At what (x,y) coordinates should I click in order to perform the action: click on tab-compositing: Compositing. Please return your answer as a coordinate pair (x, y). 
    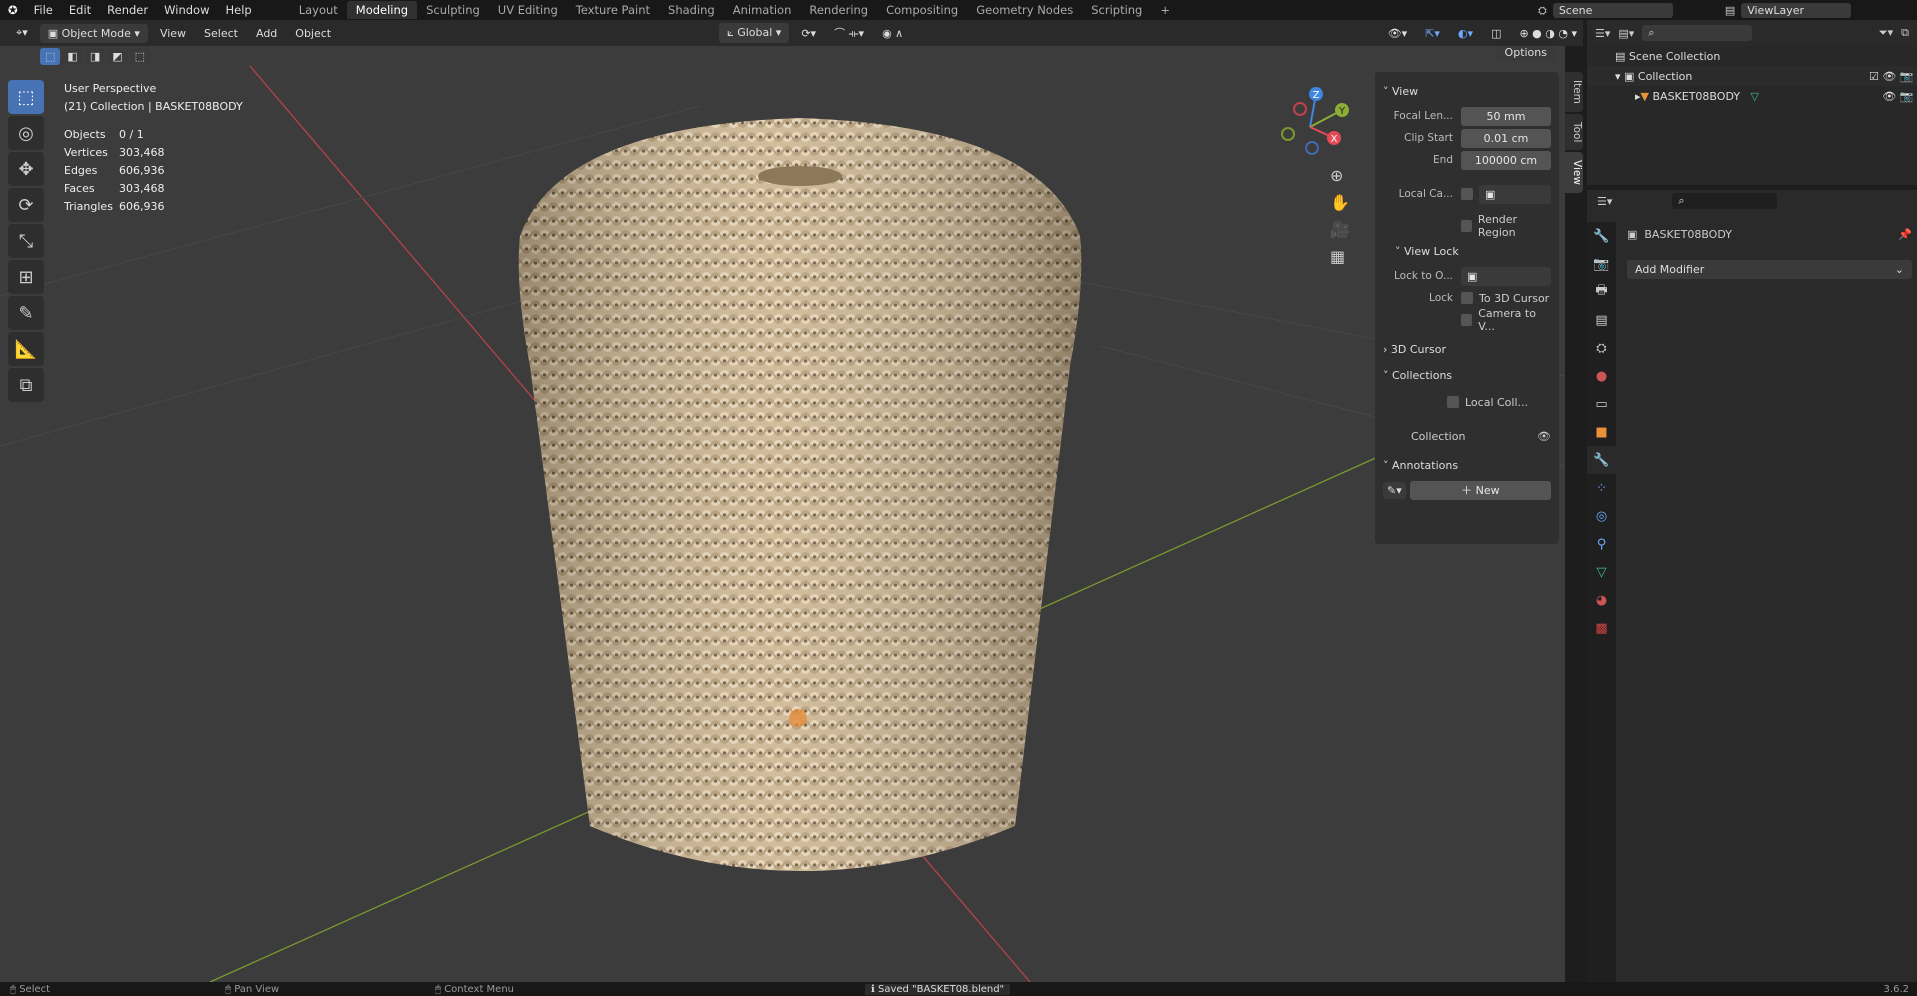
    Looking at the image, I should click on (922, 10).